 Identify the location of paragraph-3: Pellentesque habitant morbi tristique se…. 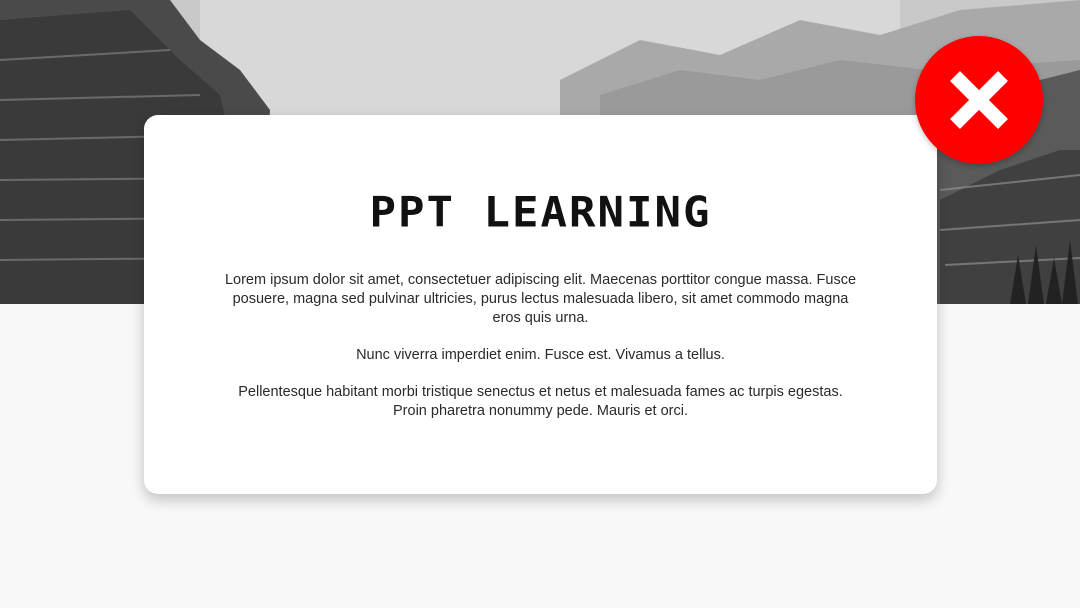
(540, 401).